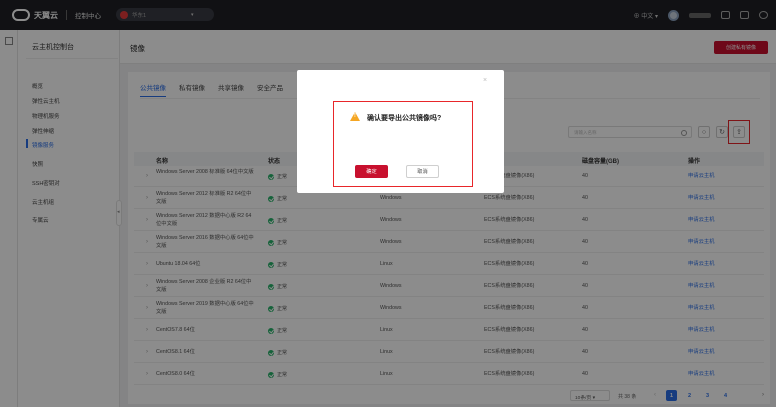 This screenshot has height=407, width=776. What do you see at coordinates (422, 171) in the screenshot?
I see `cancel-button: 取消` at bounding box center [422, 171].